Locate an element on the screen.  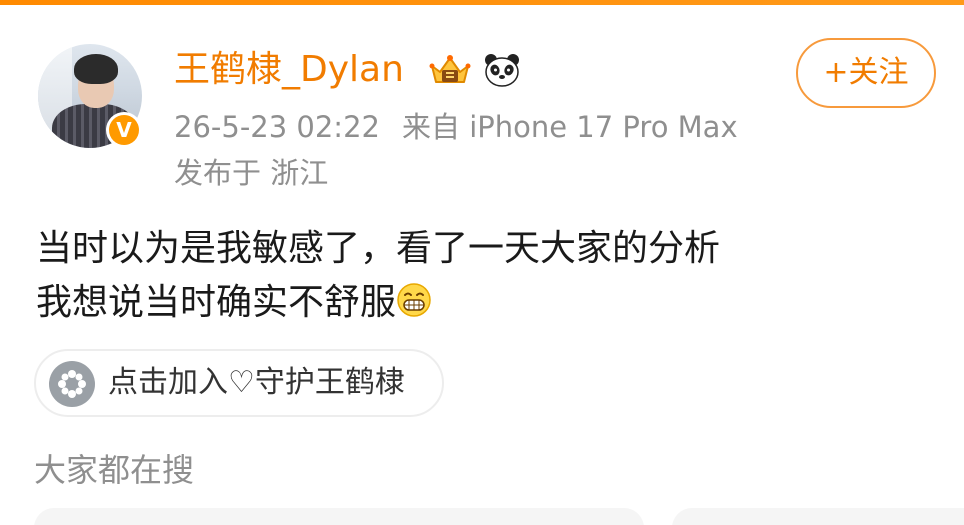
verified-badge-mark: V is located at coordinates (124, 130).